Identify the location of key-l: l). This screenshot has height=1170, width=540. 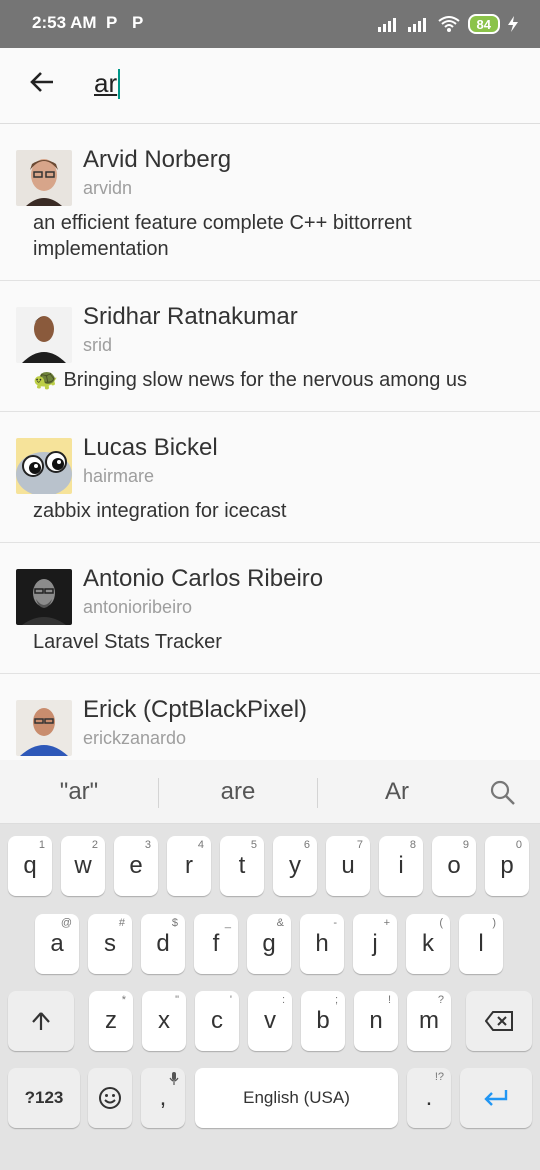
(481, 944).